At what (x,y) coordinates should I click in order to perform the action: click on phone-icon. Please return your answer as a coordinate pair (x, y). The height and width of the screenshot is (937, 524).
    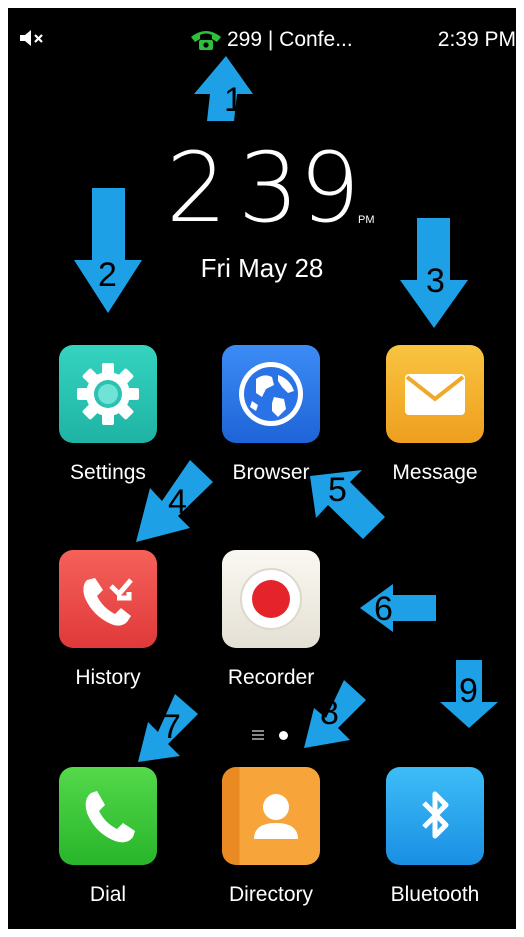
    Looking at the image, I should click on (108, 816).